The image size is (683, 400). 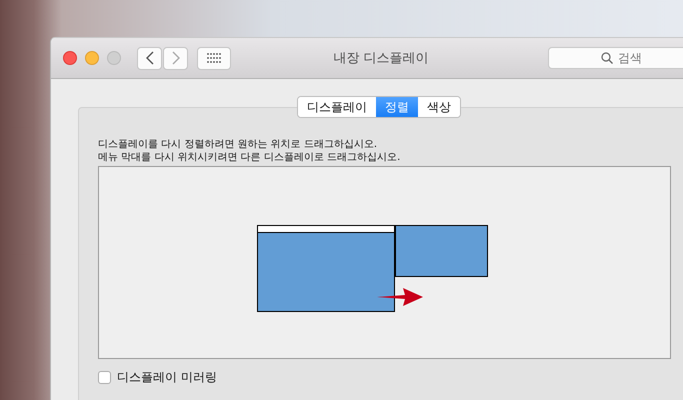 I want to click on grid-icon, so click(x=214, y=58).